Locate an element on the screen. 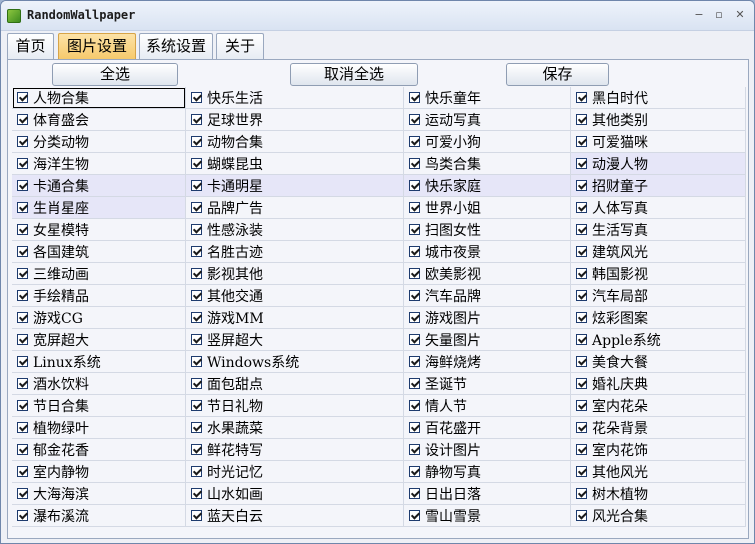 This screenshot has height=544, width=755. category-cell: 三维动画 is located at coordinates (99, 274).